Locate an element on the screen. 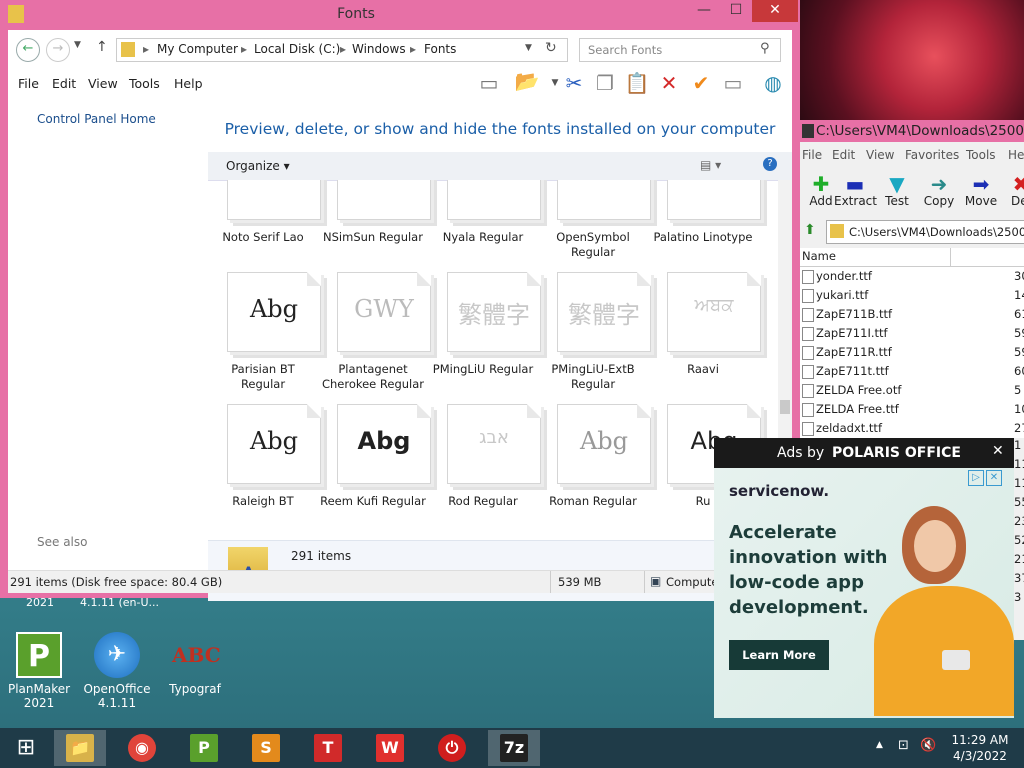 Image resolution: width=1024 pixels, height=768 pixels. menu-view: View is located at coordinates (103, 83).